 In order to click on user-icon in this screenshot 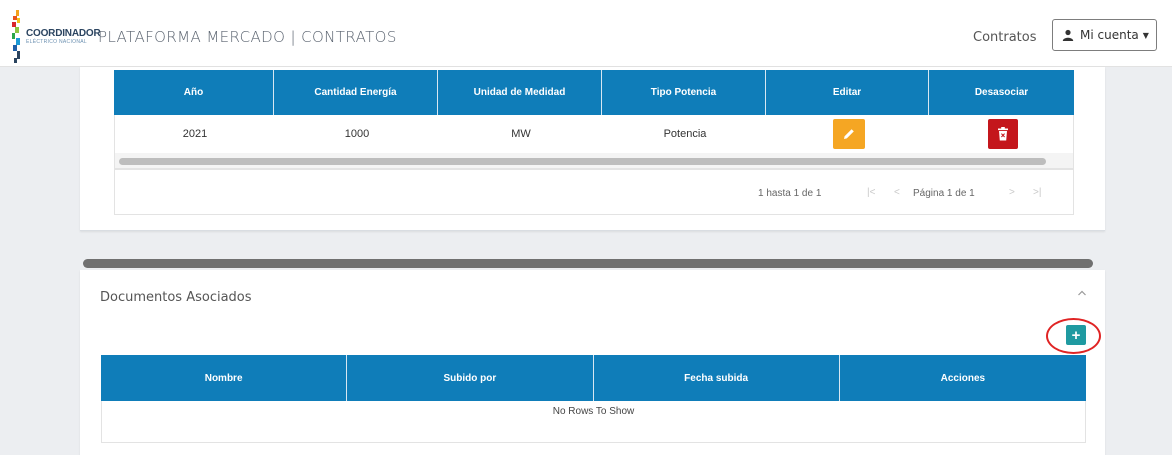, I will do `click(1068, 35)`.